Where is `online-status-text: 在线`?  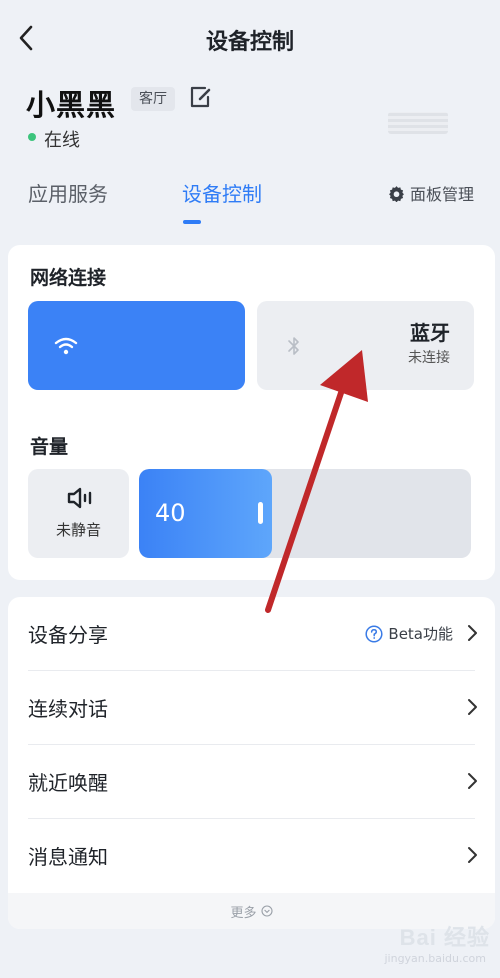
online-status-text: 在线 is located at coordinates (62, 140).